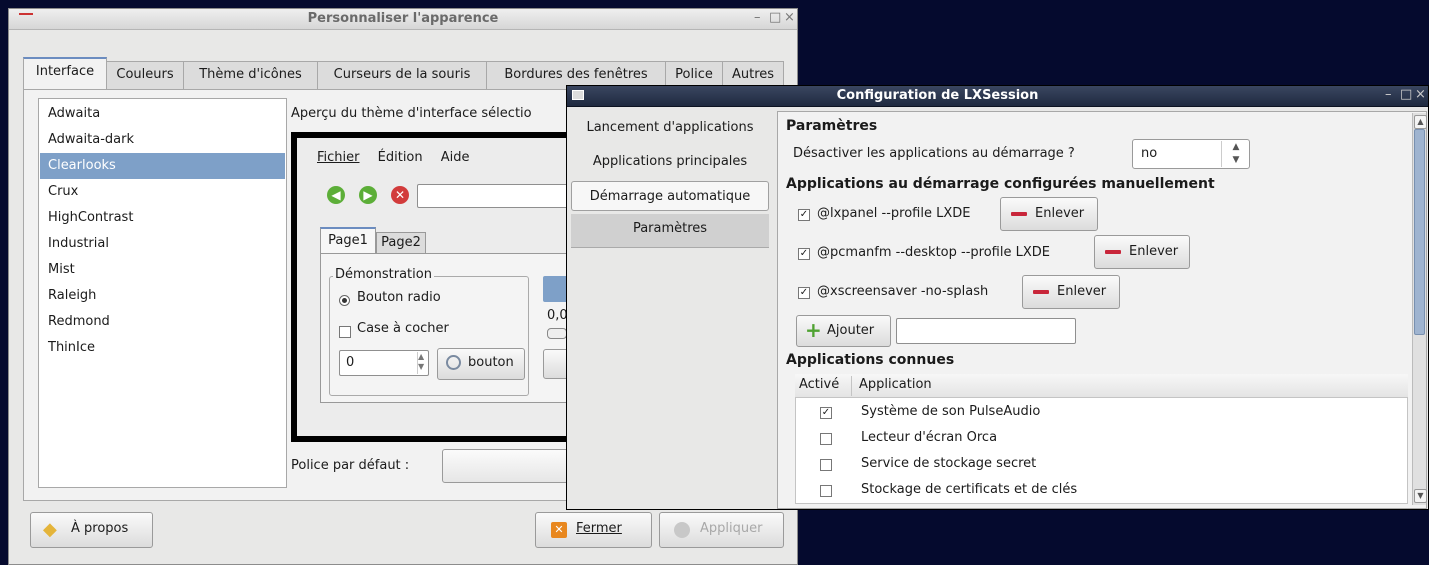 This screenshot has height=565, width=1429. What do you see at coordinates (411, 113) in the screenshot?
I see `preview-label: Aperçu du thème d'interface sélectio` at bounding box center [411, 113].